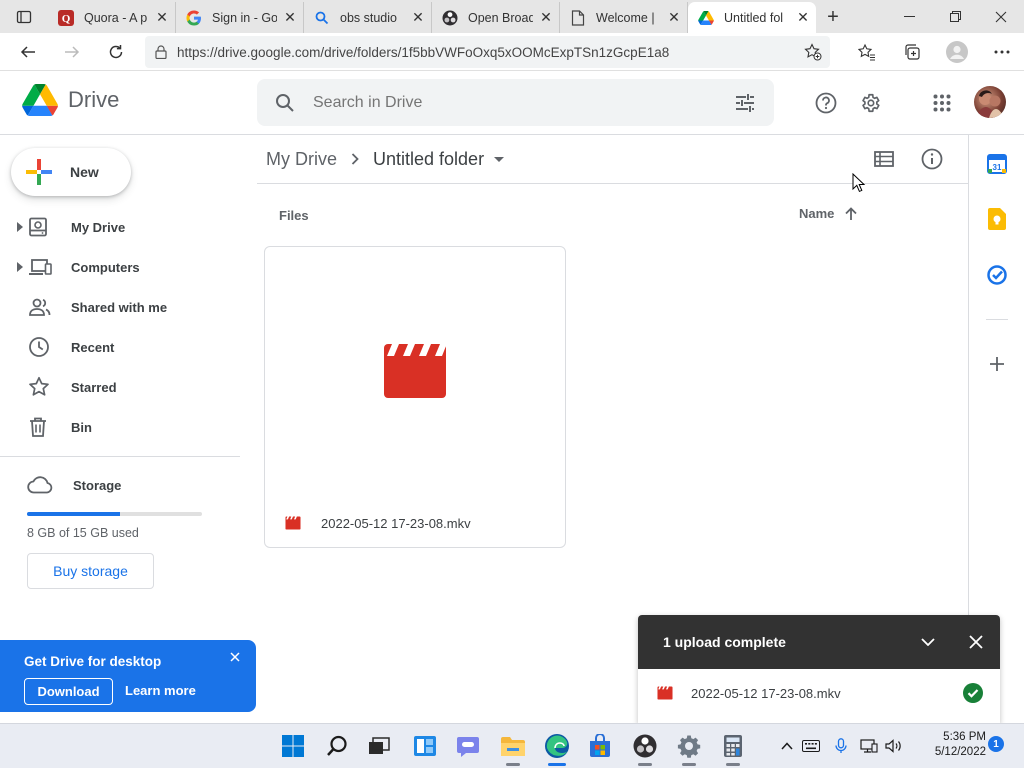 The image size is (1024, 768). What do you see at coordinates (1001, 16) in the screenshot?
I see `close-window-icon` at bounding box center [1001, 16].